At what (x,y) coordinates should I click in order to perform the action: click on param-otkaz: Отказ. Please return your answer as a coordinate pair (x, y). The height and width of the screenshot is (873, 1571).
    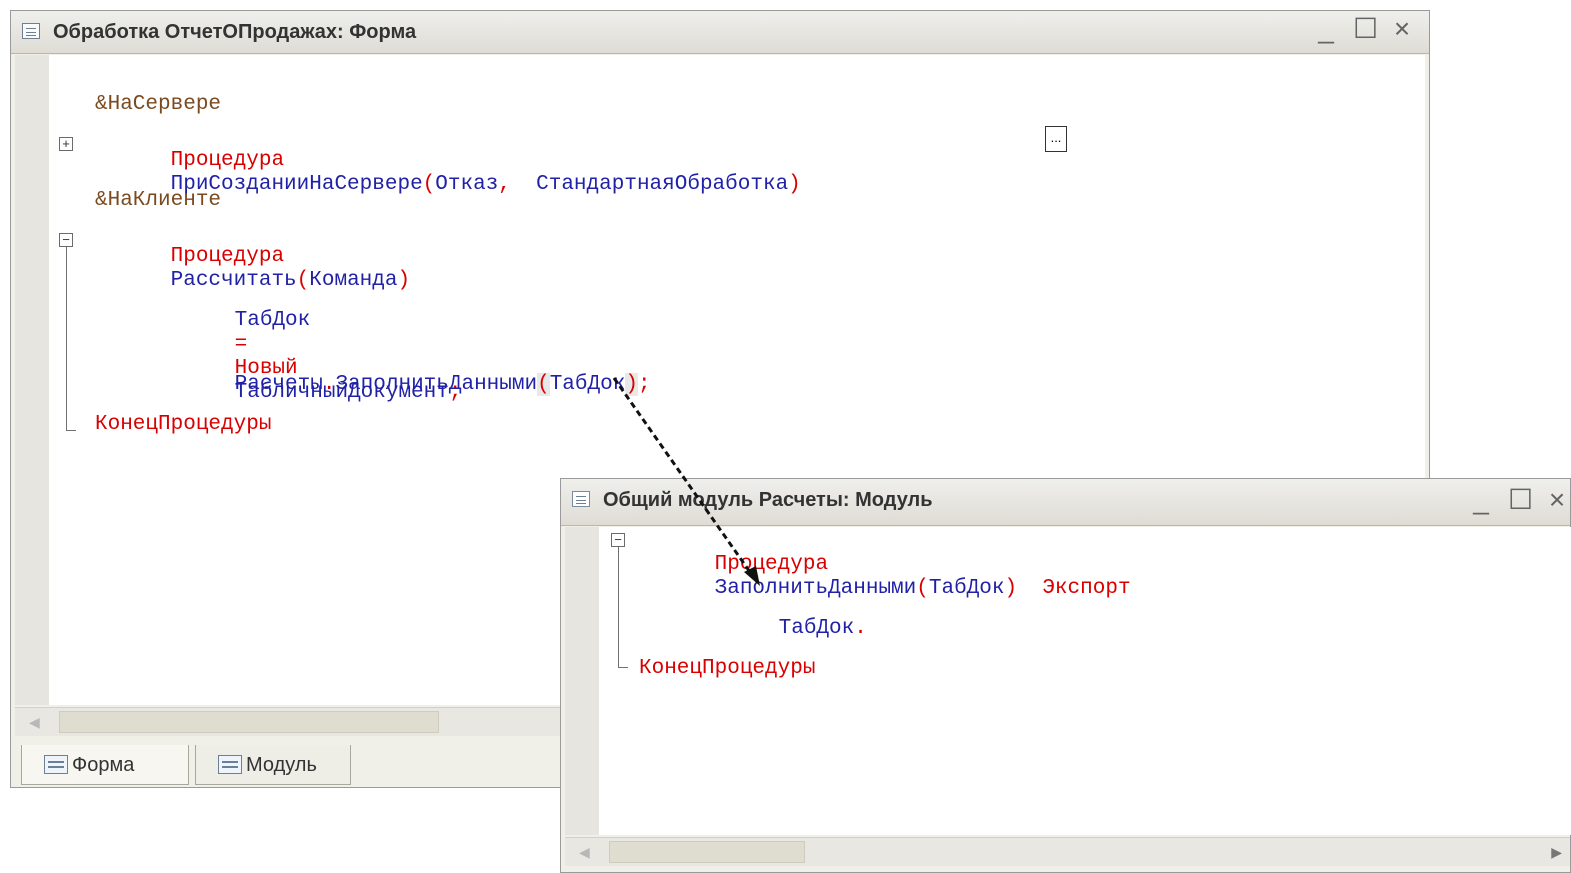
    Looking at the image, I should click on (467, 184).